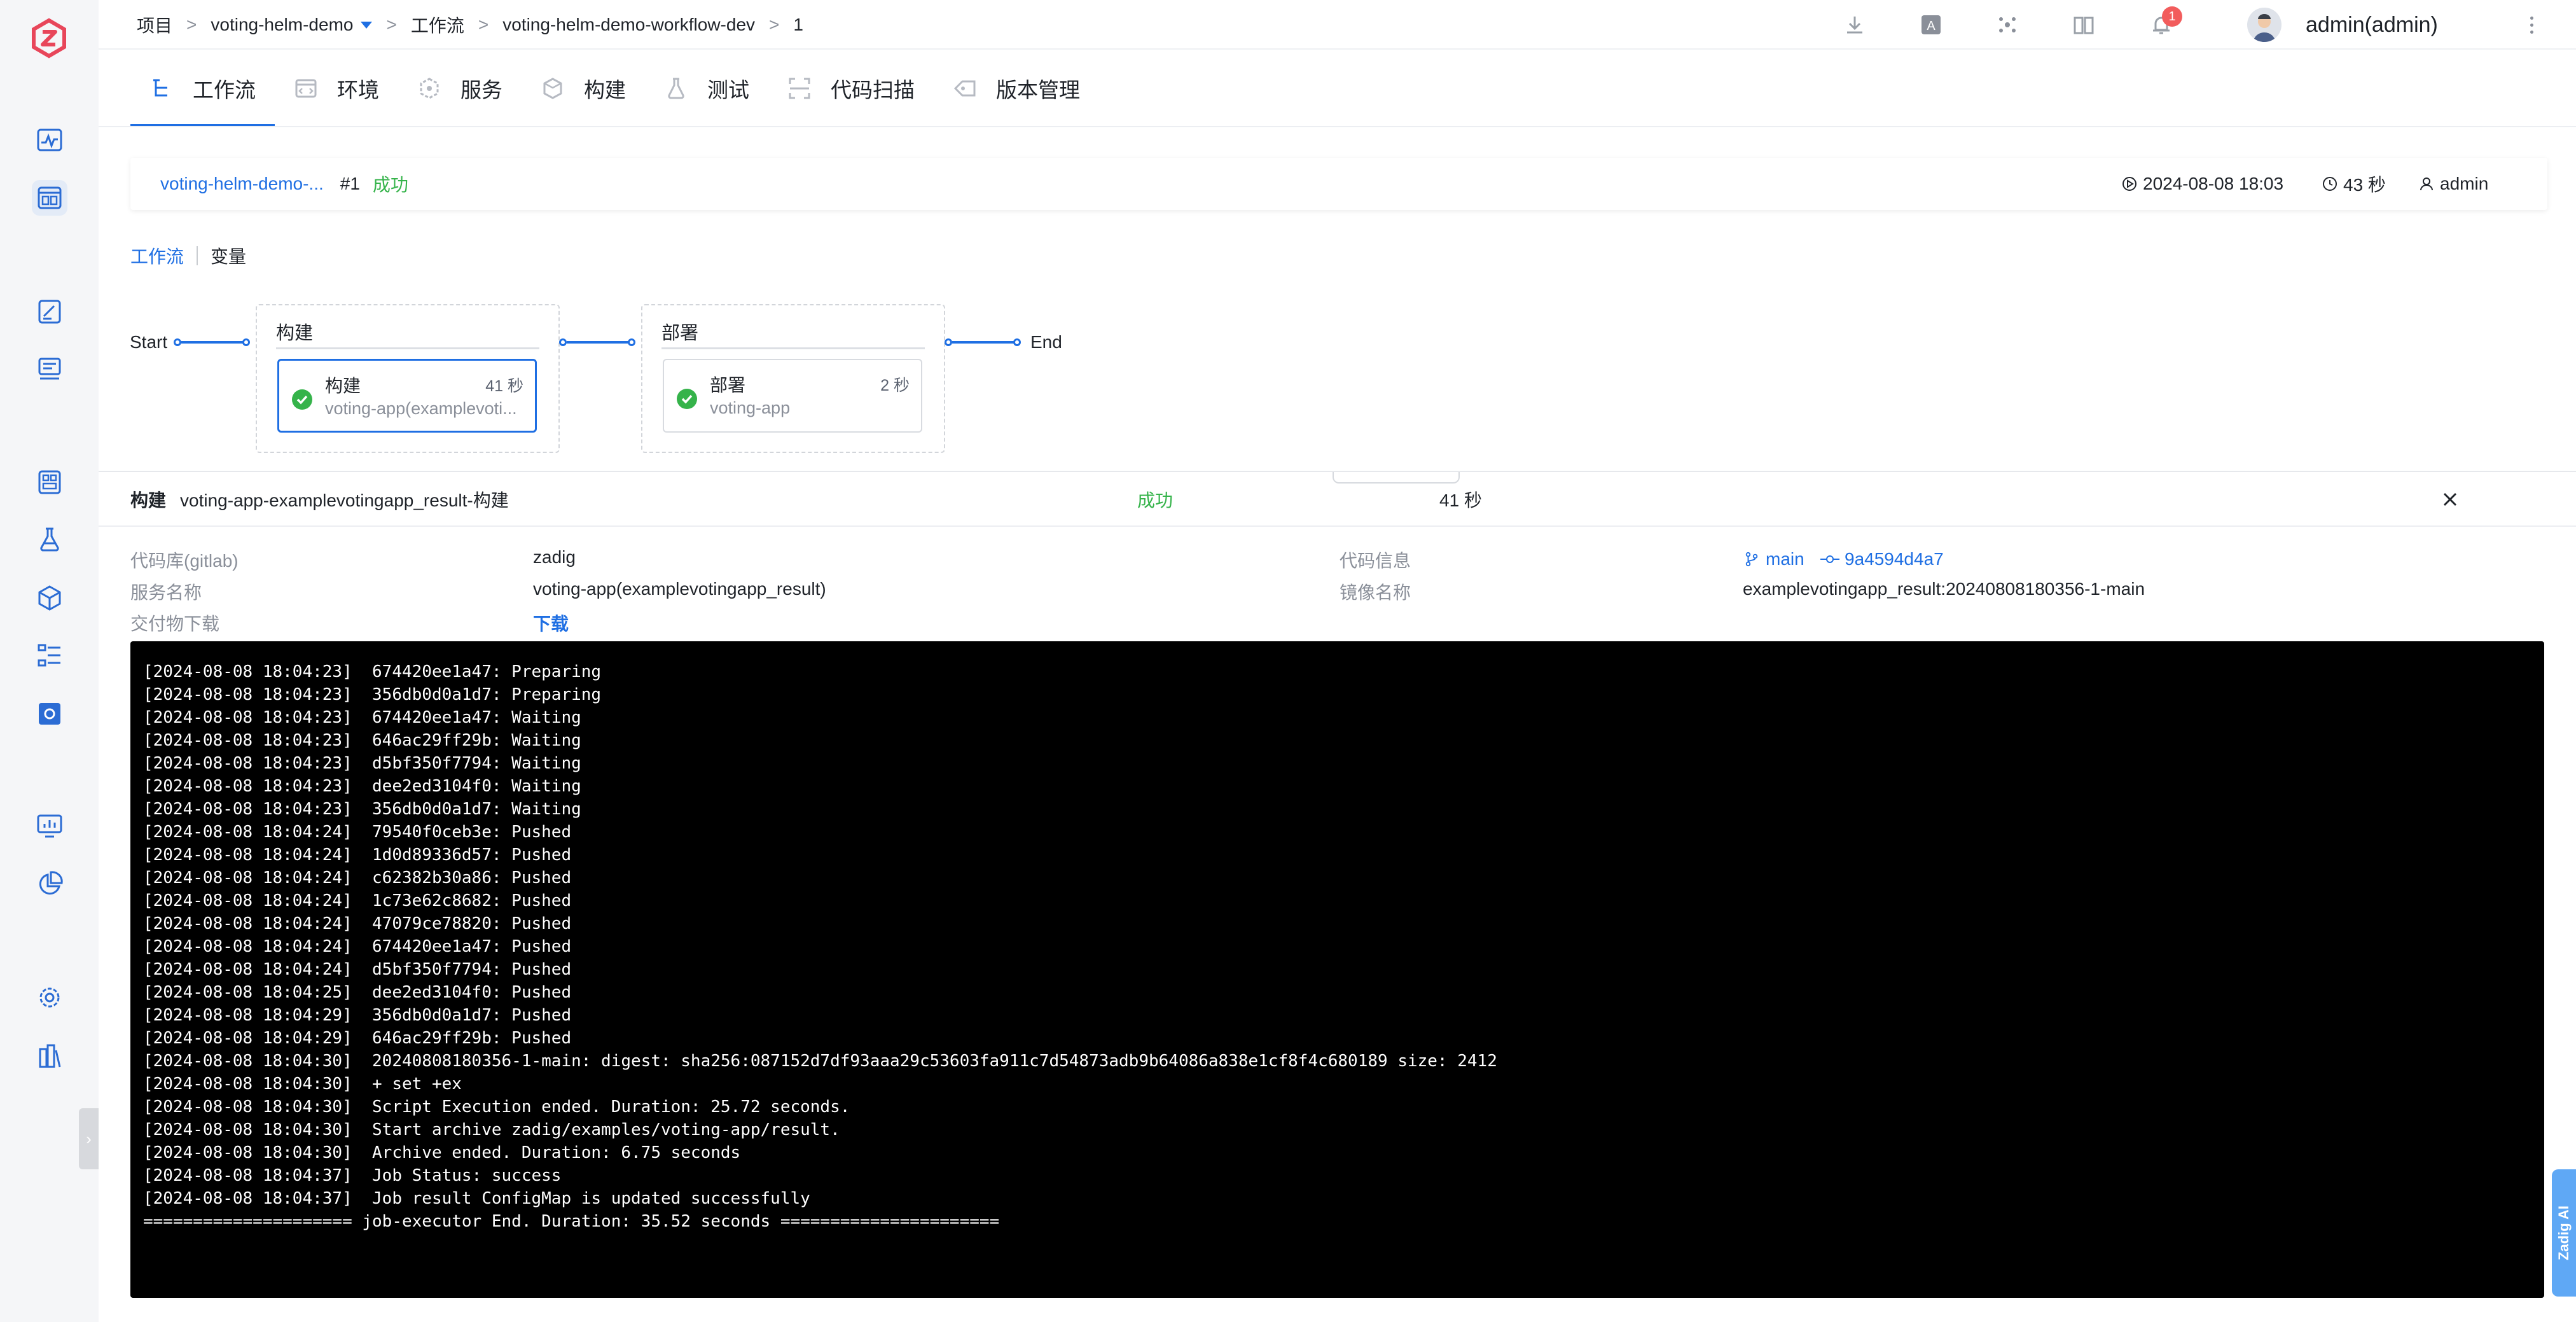 The width and height of the screenshot is (2576, 1322). I want to click on tab-test: 测试, so click(706, 88).